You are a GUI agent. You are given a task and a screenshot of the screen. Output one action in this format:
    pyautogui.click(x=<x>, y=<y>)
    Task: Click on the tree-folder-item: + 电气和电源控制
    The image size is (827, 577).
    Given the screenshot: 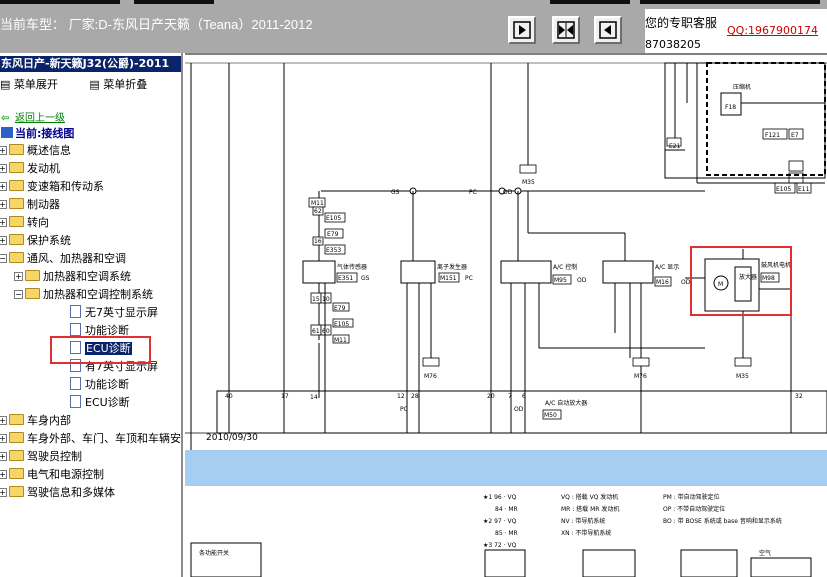 What is the action you would take?
    pyautogui.click(x=52, y=475)
    